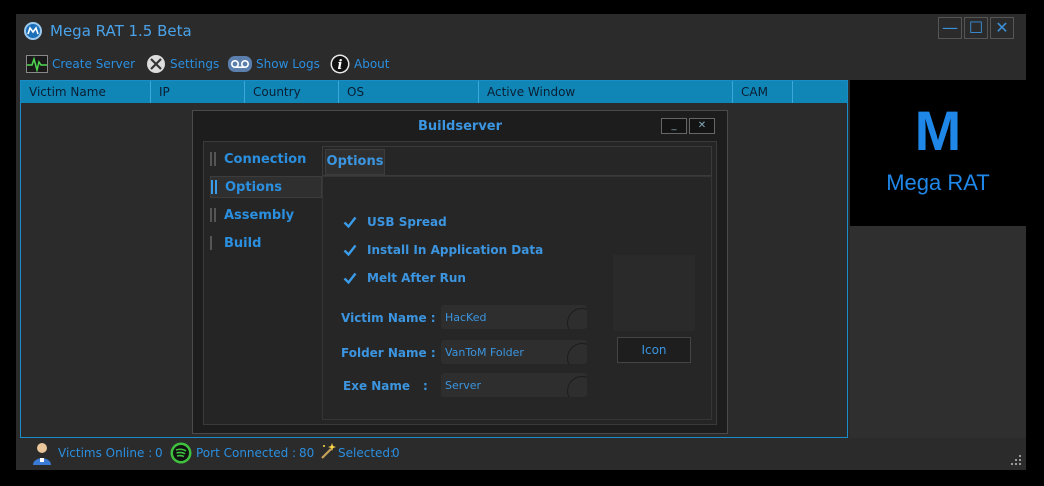 The width and height of the screenshot is (1044, 486). What do you see at coordinates (455, 250) in the screenshot?
I see `checkbox-label: Install In Application Data` at bounding box center [455, 250].